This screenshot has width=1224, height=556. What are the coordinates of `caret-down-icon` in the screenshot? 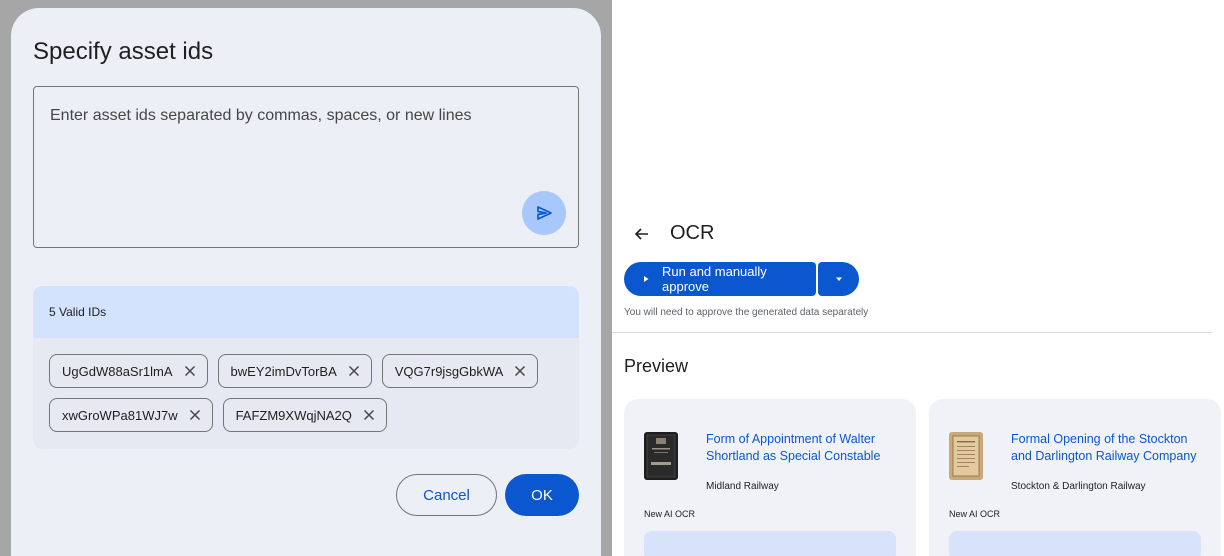 It's located at (838, 279).